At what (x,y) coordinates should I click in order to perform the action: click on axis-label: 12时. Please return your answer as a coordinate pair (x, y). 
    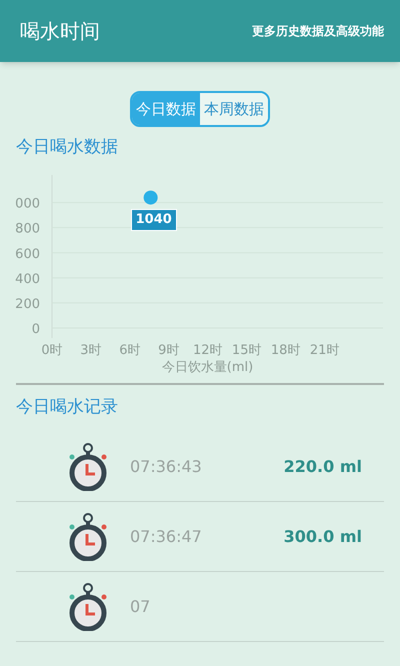
    Looking at the image, I should click on (208, 350).